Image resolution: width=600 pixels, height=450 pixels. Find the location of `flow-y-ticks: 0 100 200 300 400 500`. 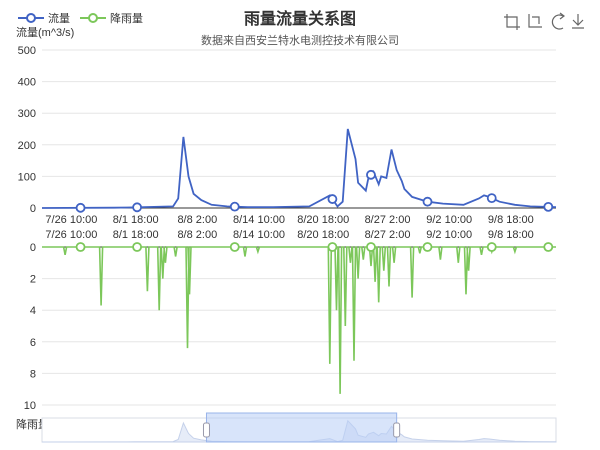

flow-y-ticks: 0 100 200 300 400 500 is located at coordinates (27, 130).